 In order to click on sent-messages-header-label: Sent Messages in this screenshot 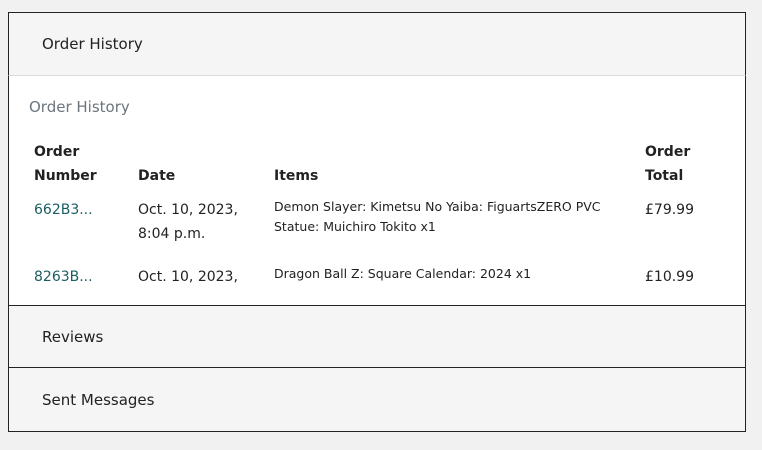, I will do `click(98, 399)`.